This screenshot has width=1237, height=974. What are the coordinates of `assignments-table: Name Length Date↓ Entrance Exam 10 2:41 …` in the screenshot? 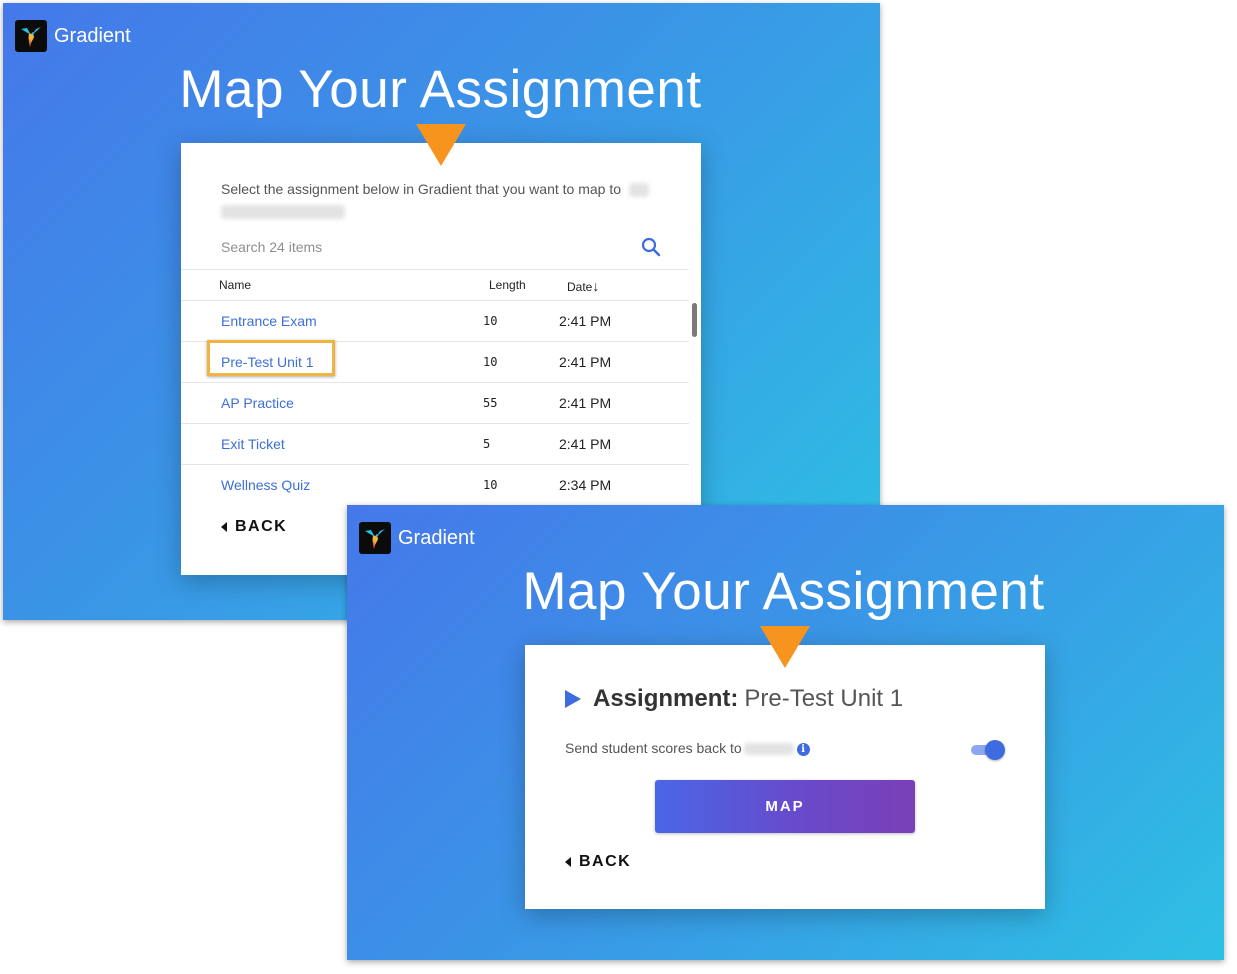 It's located at (435, 387).